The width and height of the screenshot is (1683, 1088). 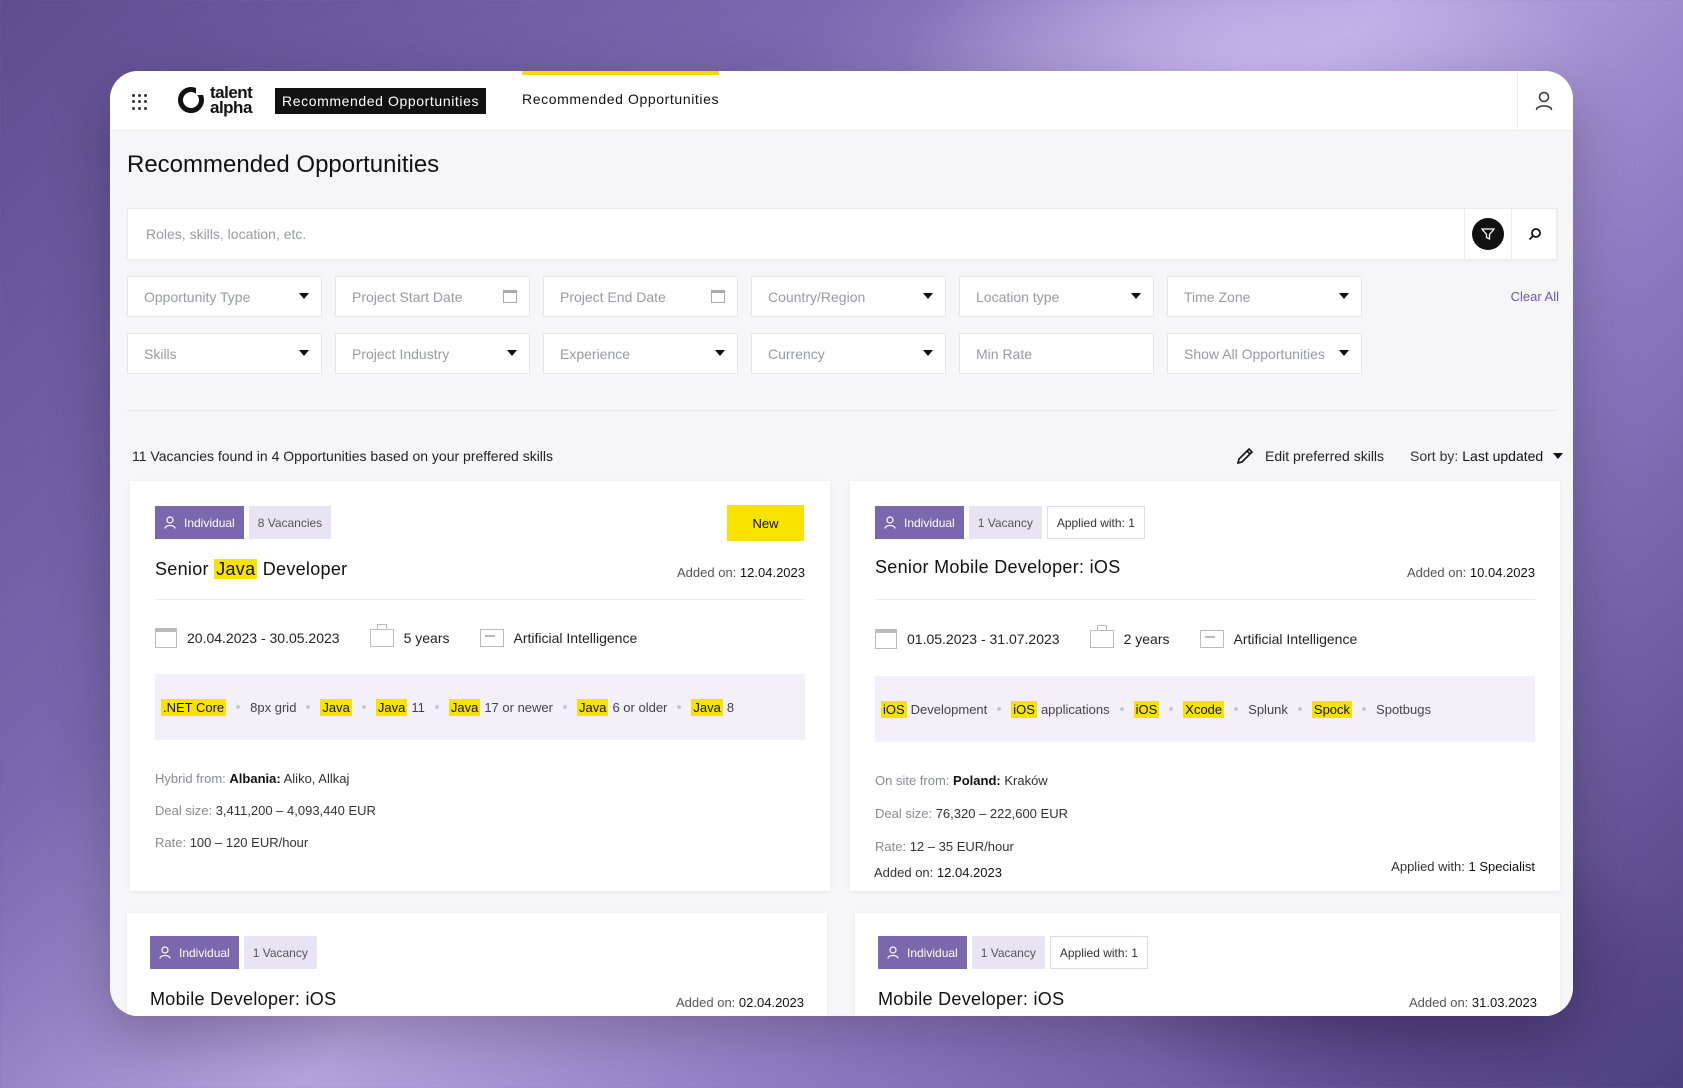 I want to click on skill-chip: Java 11, so click(x=400, y=707).